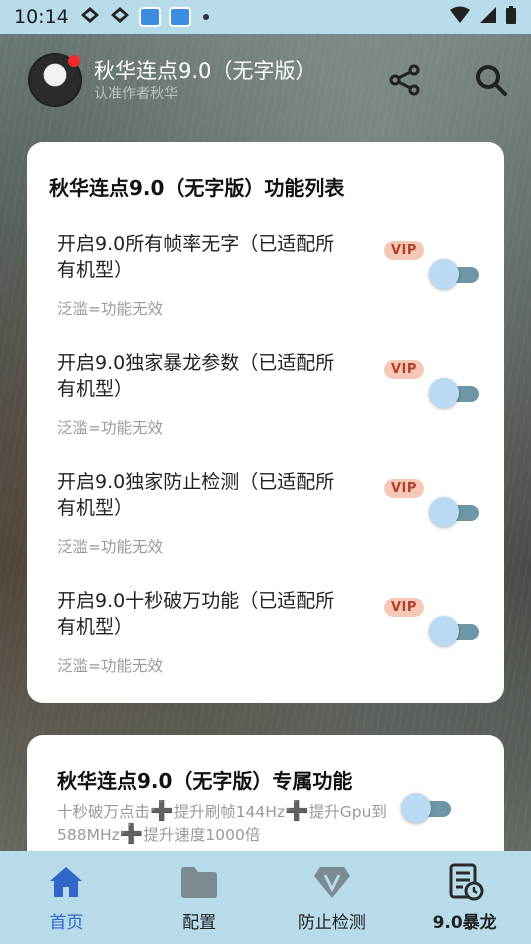 The height and width of the screenshot is (944, 531). What do you see at coordinates (265, 290) in the screenshot?
I see `feature-item: 开启9.0所有帧率无字（已适配所有机型） VIP 泛滥=功能无效` at bounding box center [265, 290].